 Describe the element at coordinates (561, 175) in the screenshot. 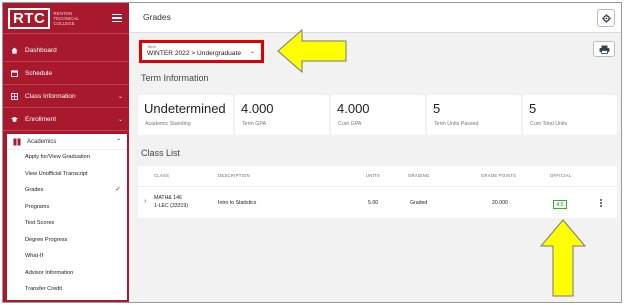

I see `column-header: OFFICIAL` at that location.